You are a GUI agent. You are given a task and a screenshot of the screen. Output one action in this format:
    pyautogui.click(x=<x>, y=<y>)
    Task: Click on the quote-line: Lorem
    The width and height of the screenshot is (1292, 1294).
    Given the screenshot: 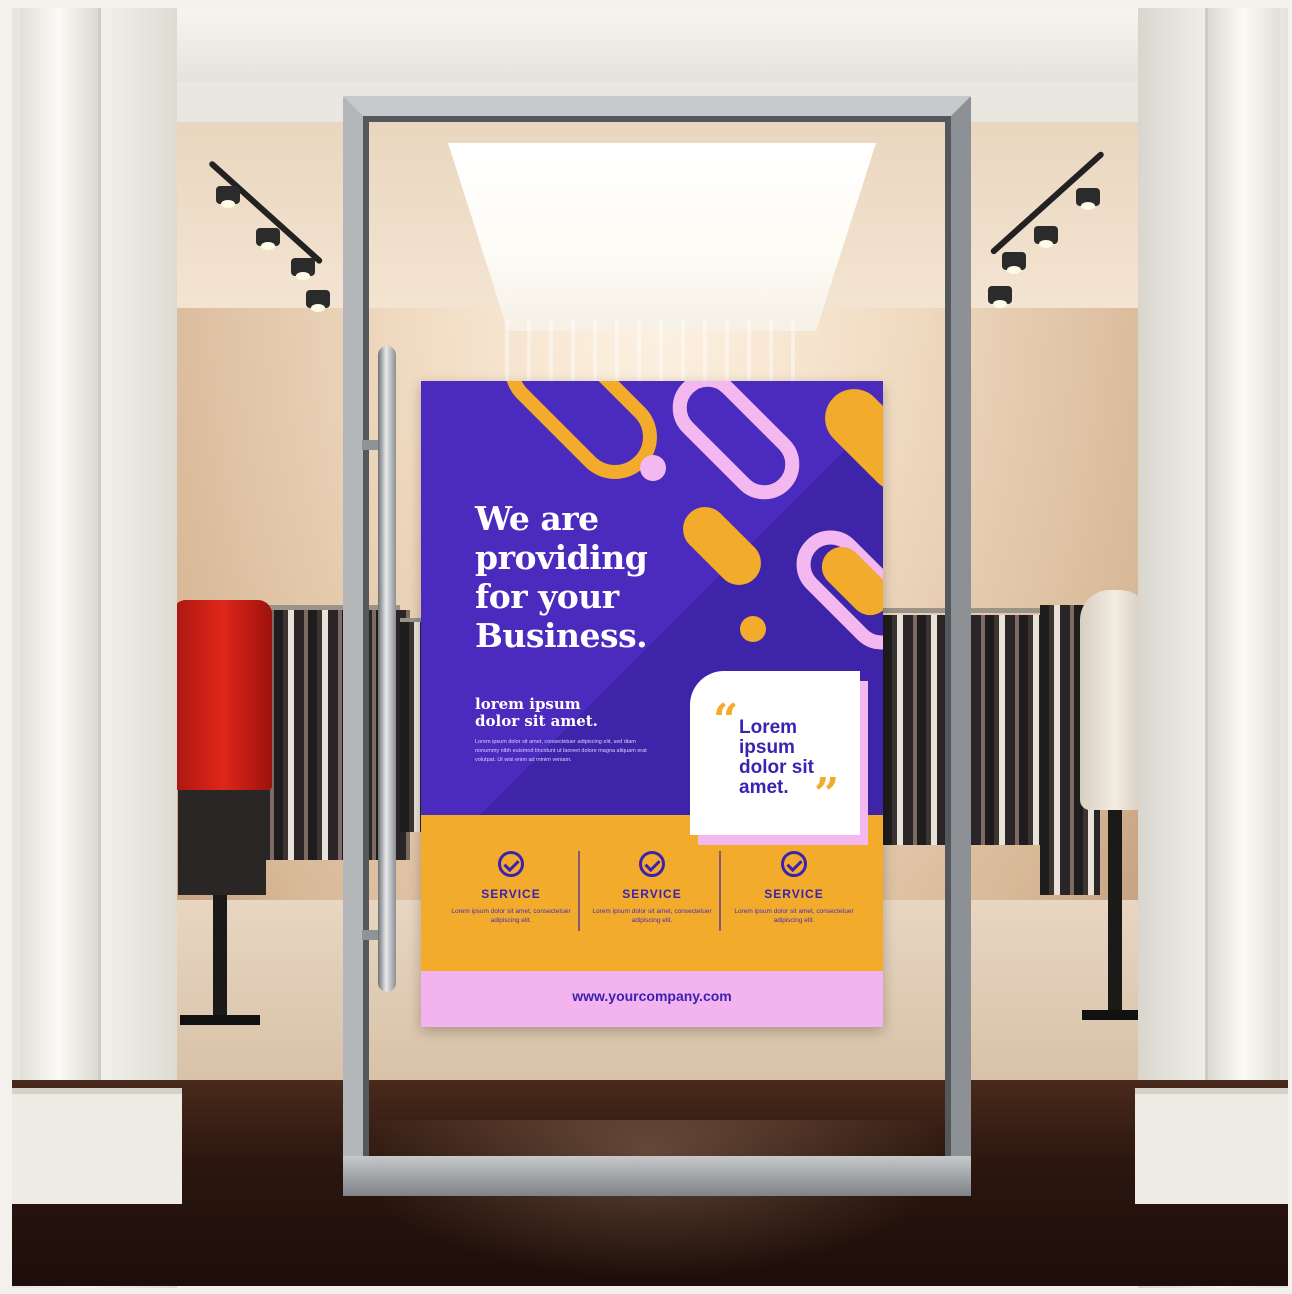 What is the action you would take?
    pyautogui.click(x=768, y=727)
    